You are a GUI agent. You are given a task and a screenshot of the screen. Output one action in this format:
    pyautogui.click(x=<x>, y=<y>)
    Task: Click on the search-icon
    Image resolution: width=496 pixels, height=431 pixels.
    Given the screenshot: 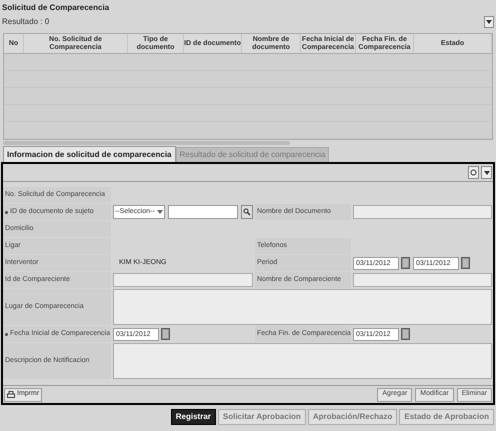 What is the action you would take?
    pyautogui.click(x=246, y=212)
    